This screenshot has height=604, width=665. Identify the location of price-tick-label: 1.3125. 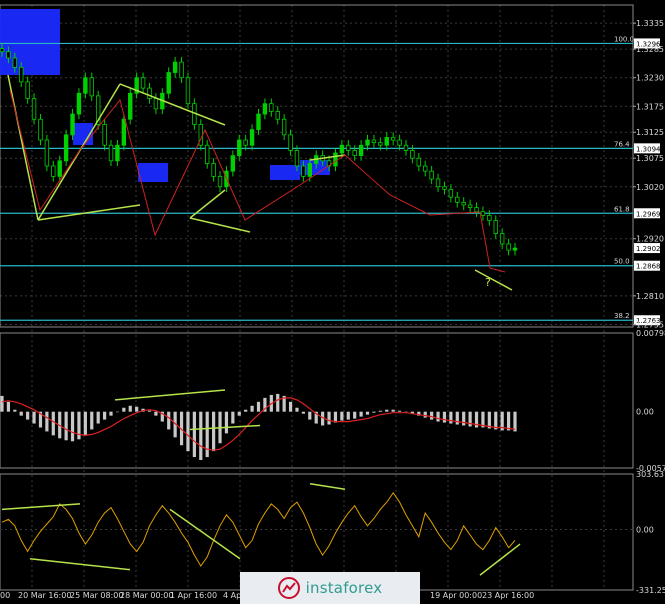
(650, 132).